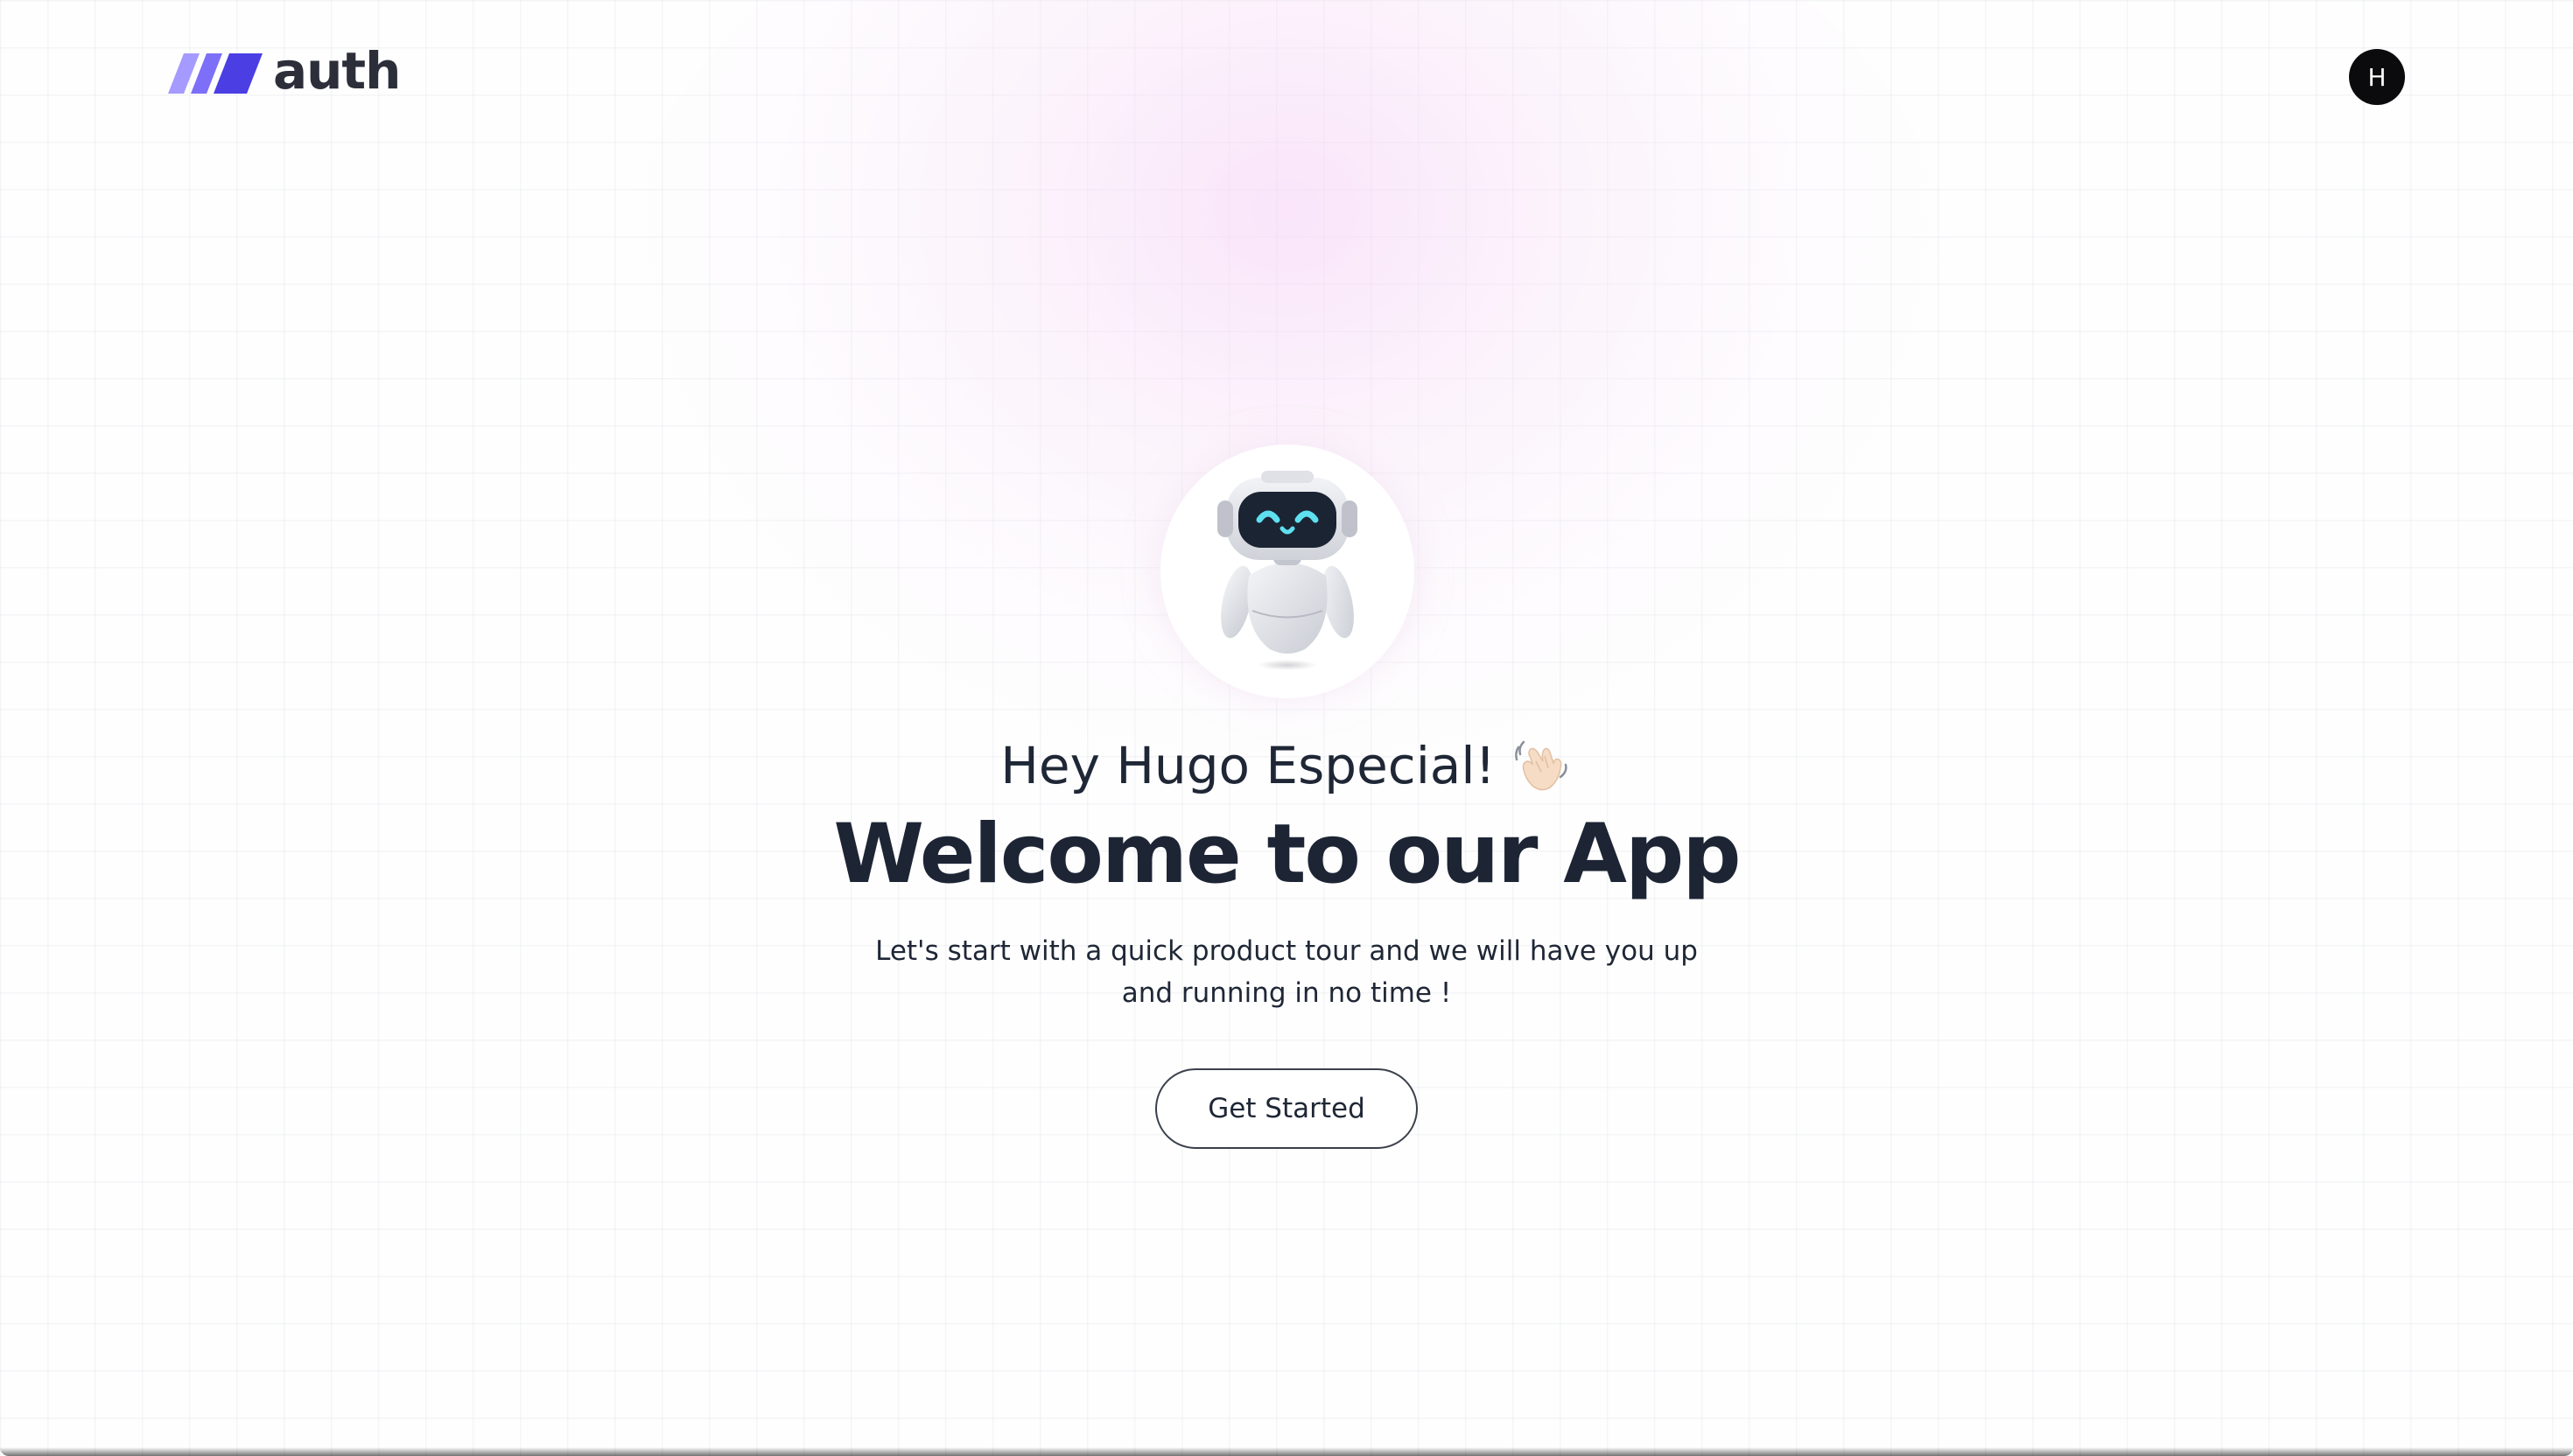 The width and height of the screenshot is (2573, 1456). Describe the element at coordinates (1286, 1108) in the screenshot. I see `get-started-button: Get Started` at that location.